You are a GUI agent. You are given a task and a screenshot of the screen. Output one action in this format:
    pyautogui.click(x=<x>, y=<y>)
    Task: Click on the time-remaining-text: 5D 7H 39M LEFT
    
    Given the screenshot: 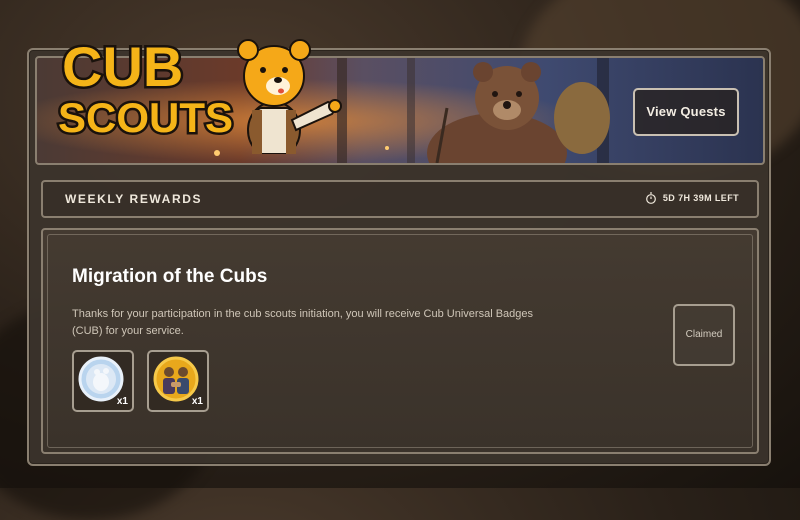 What is the action you would take?
    pyautogui.click(x=700, y=198)
    